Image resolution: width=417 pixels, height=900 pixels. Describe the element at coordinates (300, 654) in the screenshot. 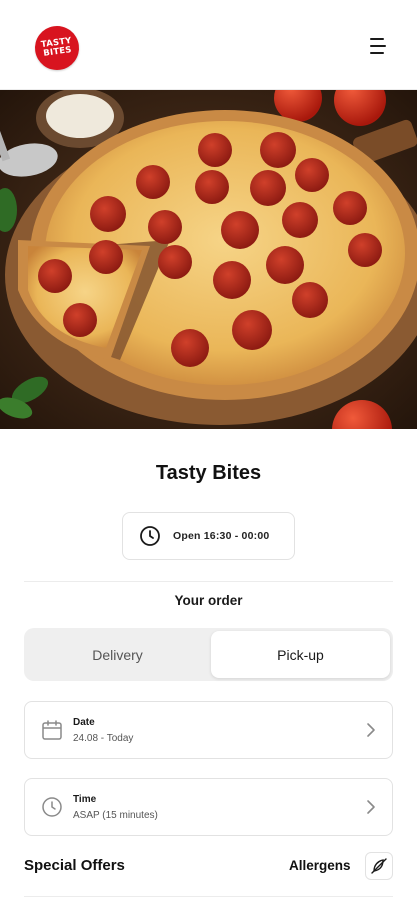

I see `pickup-option: Pick-up` at that location.